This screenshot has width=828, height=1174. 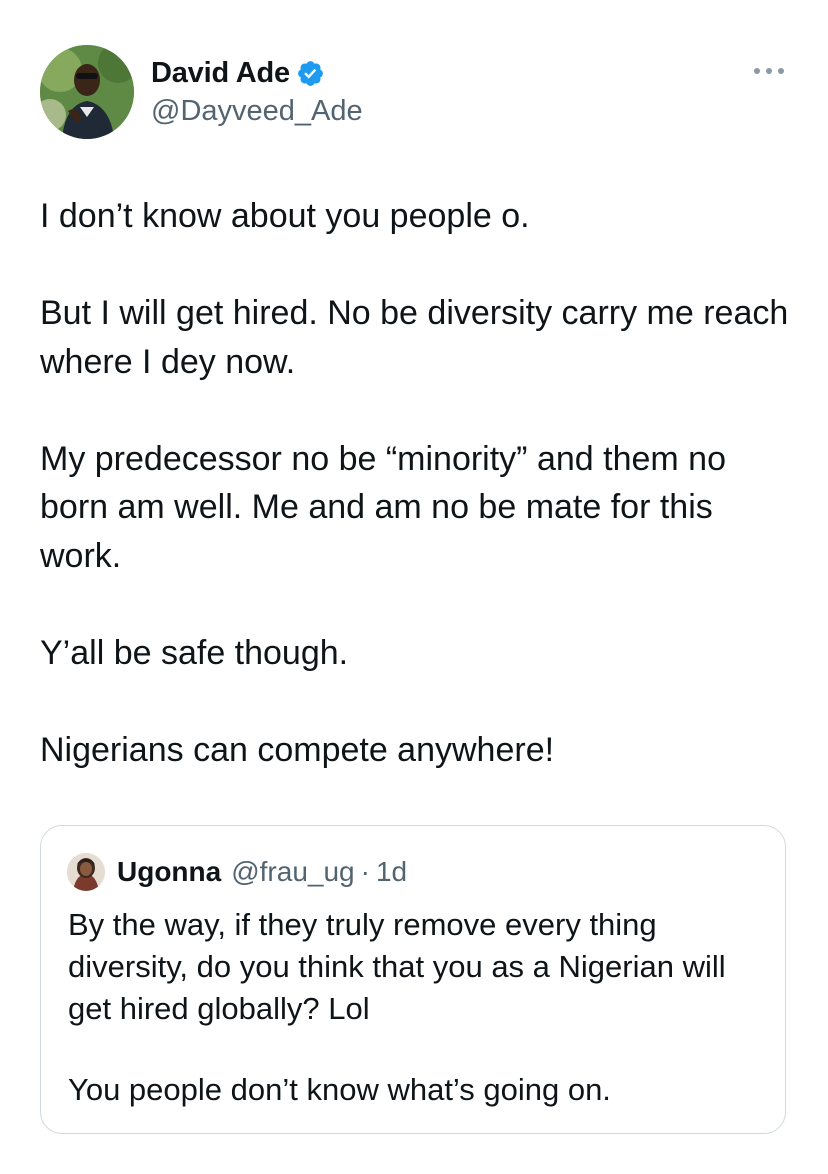 I want to click on quoted-profile-photo, so click(x=86, y=872).